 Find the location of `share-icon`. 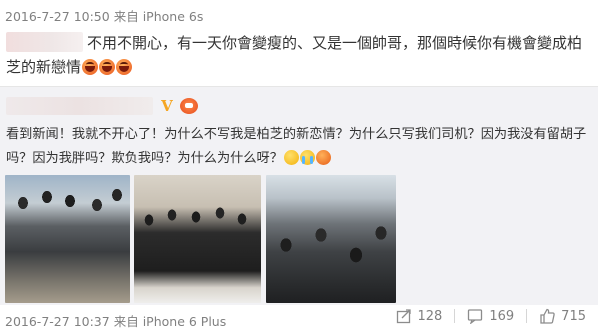

share-icon is located at coordinates (403, 316).